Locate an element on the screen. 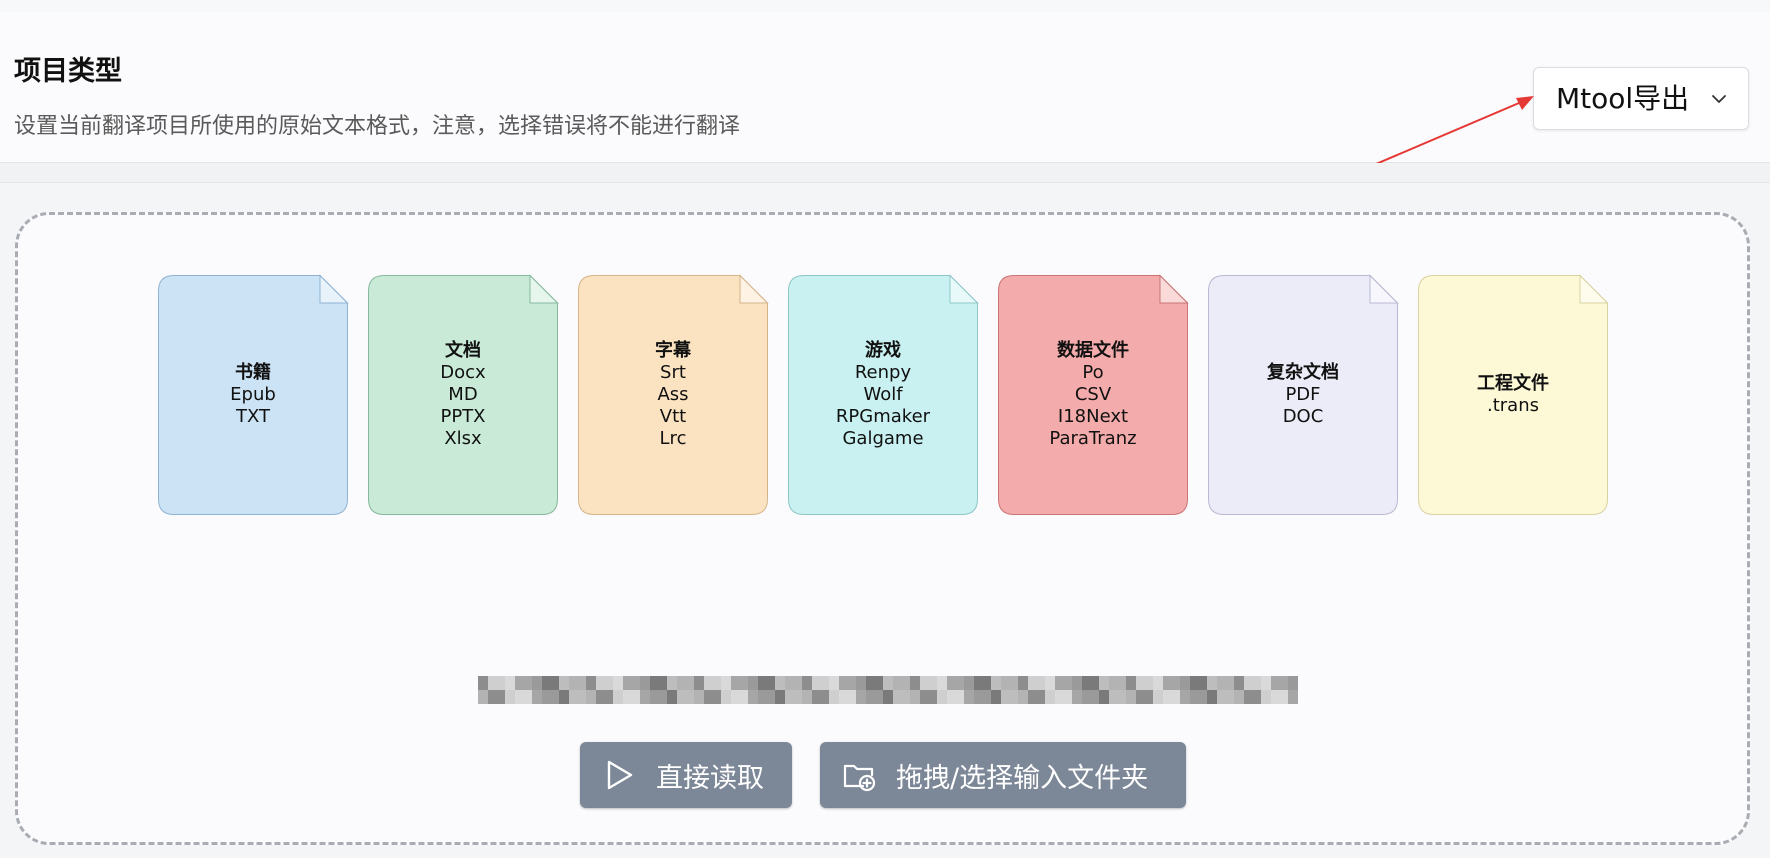  file-type-card: 书籍 Epub TXT is located at coordinates (253, 394).